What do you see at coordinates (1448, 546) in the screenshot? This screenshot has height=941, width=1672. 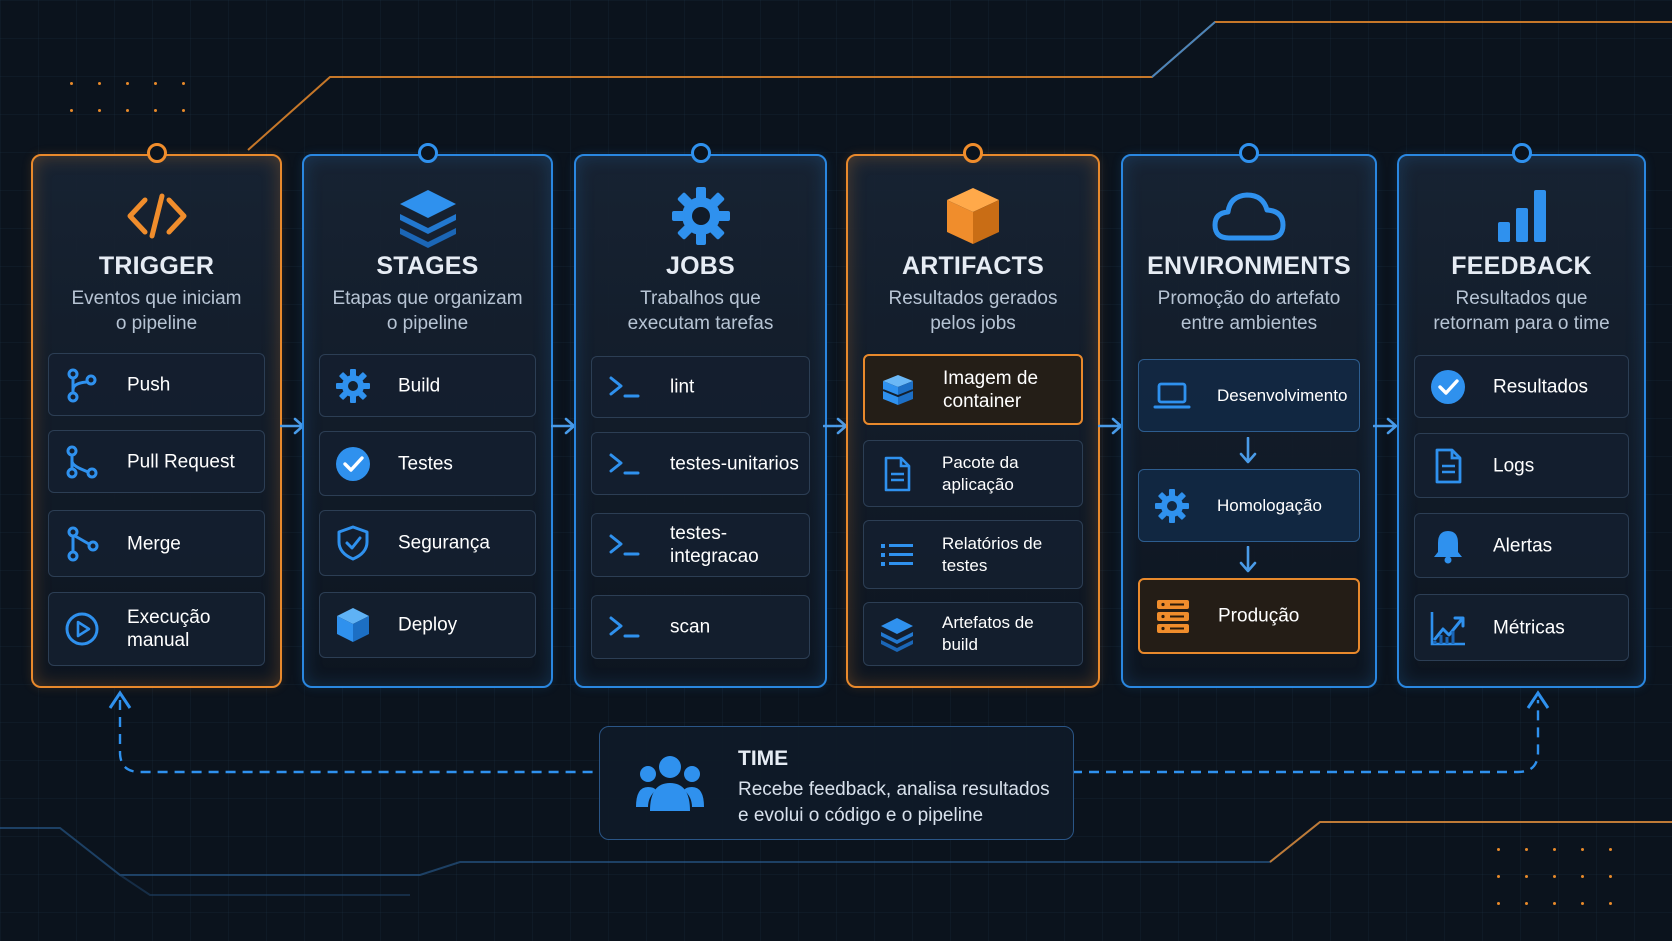 I see `bell-icon` at bounding box center [1448, 546].